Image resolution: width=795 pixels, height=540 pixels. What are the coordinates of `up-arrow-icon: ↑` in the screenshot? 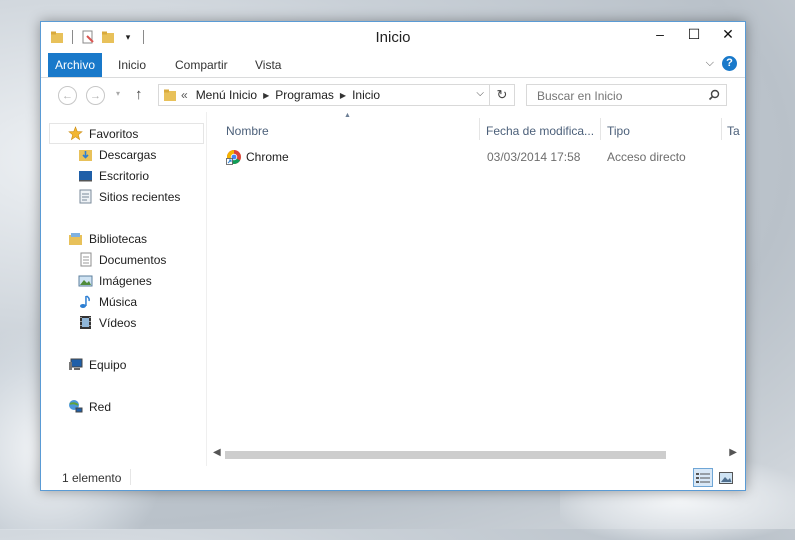 It's located at (139, 94).